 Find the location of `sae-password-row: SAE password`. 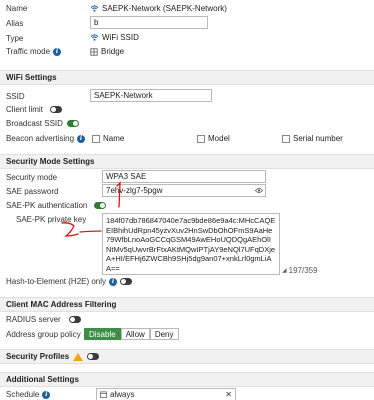

sae-password-row: SAE password is located at coordinates (32, 191).